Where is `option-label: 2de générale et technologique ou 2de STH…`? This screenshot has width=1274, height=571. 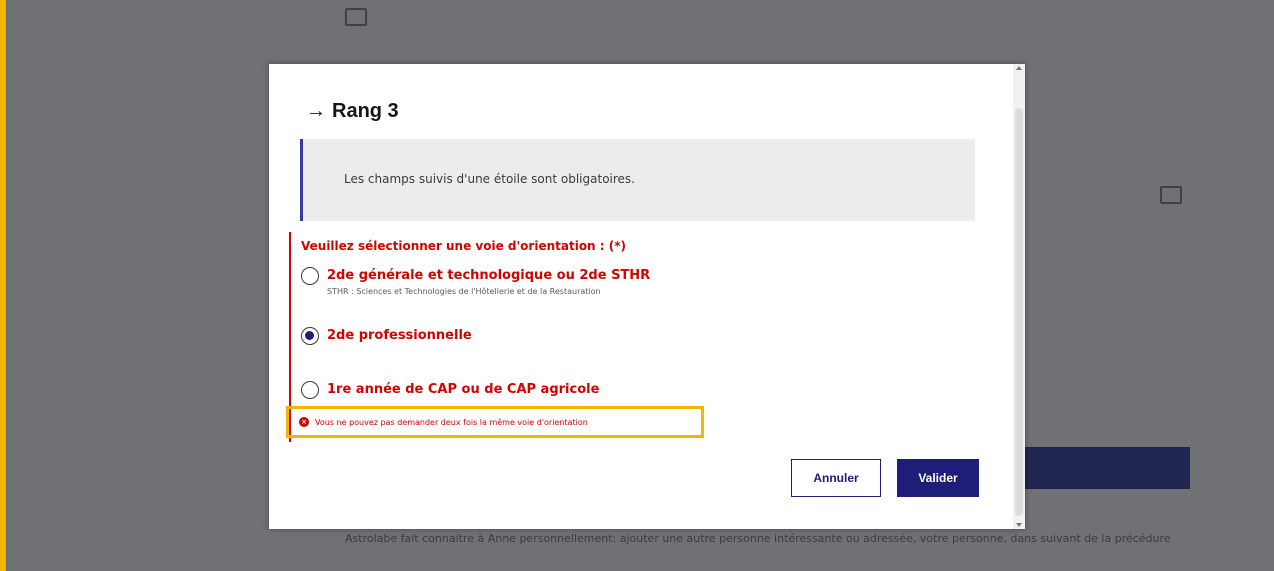 option-label: 2de générale et technologique ou 2de STH… is located at coordinates (489, 275).